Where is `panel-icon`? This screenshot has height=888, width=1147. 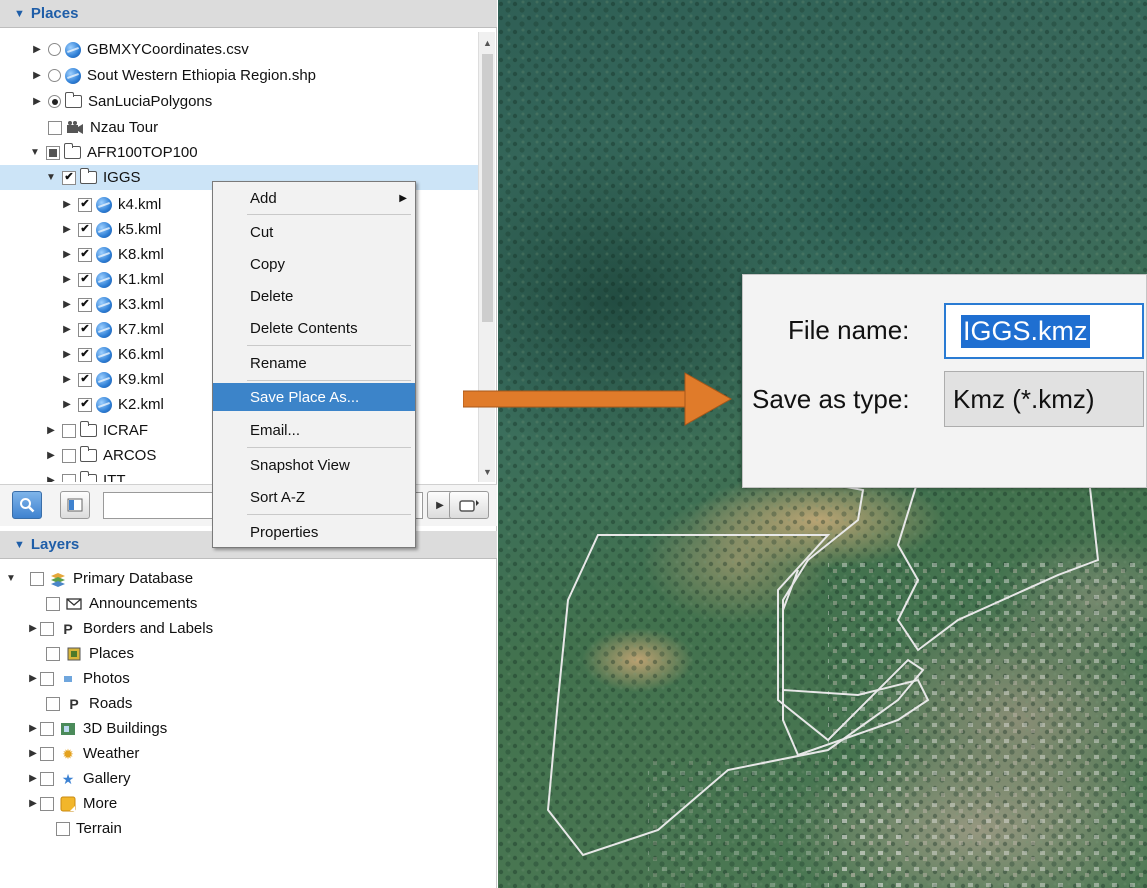 panel-icon is located at coordinates (75, 505).